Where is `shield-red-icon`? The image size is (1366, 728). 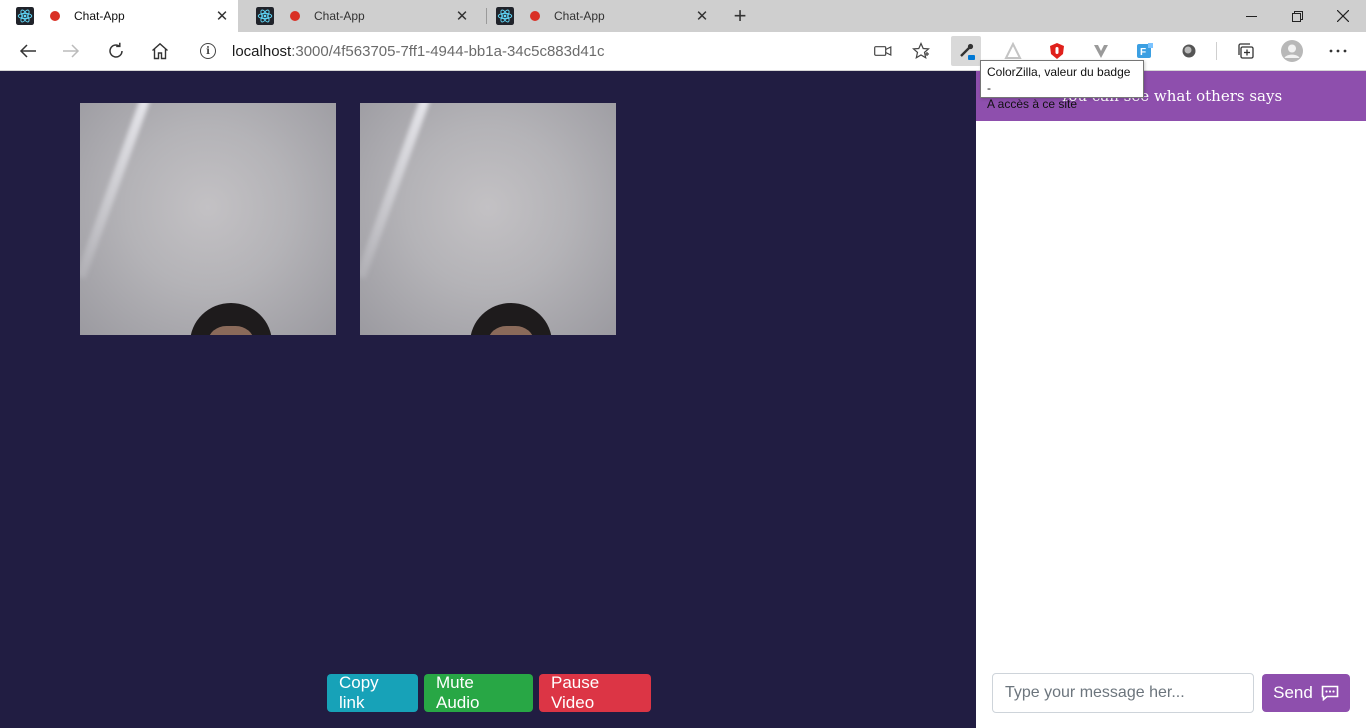 shield-red-icon is located at coordinates (1057, 51).